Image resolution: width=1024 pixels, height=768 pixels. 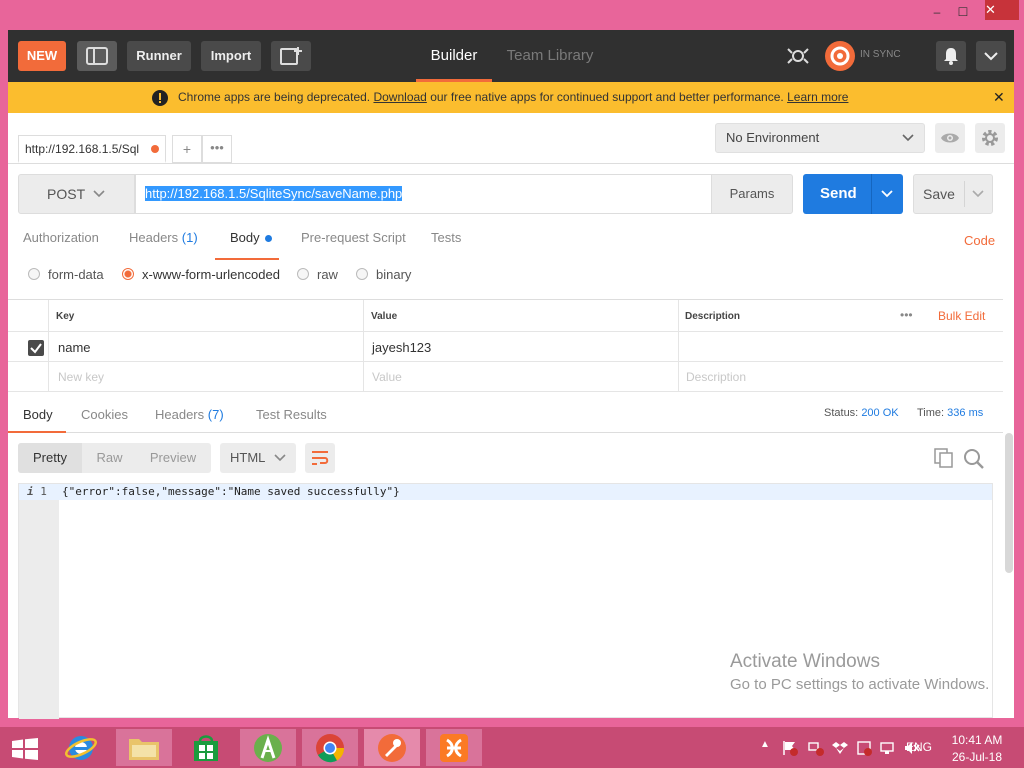 What do you see at coordinates (173, 458) in the screenshot?
I see `view-preview-button: Preview` at bounding box center [173, 458].